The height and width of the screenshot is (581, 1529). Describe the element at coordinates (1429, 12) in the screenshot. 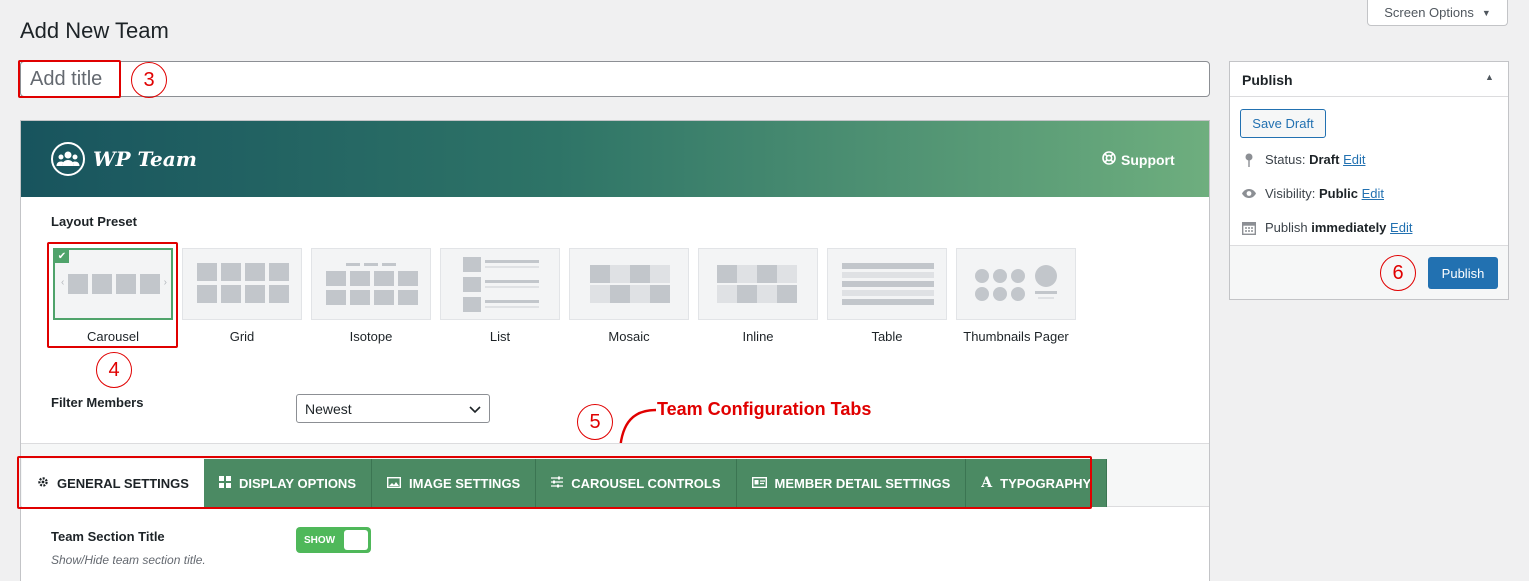

I see `screen-options-label: Screen Options` at that location.